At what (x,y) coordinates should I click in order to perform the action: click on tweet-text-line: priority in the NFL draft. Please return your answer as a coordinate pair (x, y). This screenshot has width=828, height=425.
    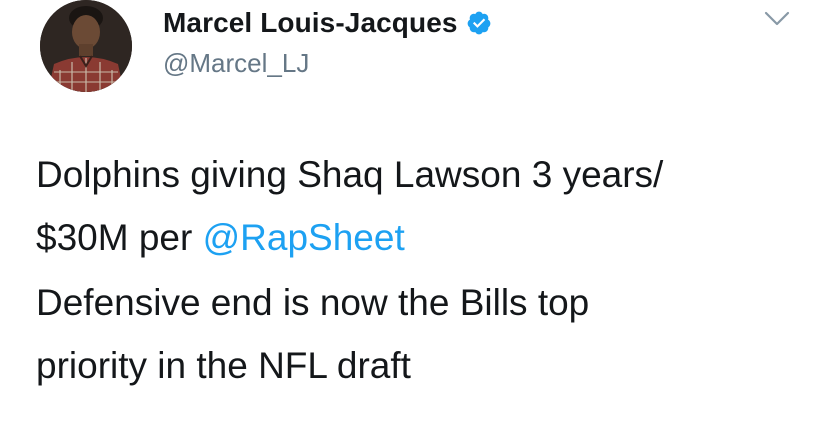
    Looking at the image, I should click on (223, 365).